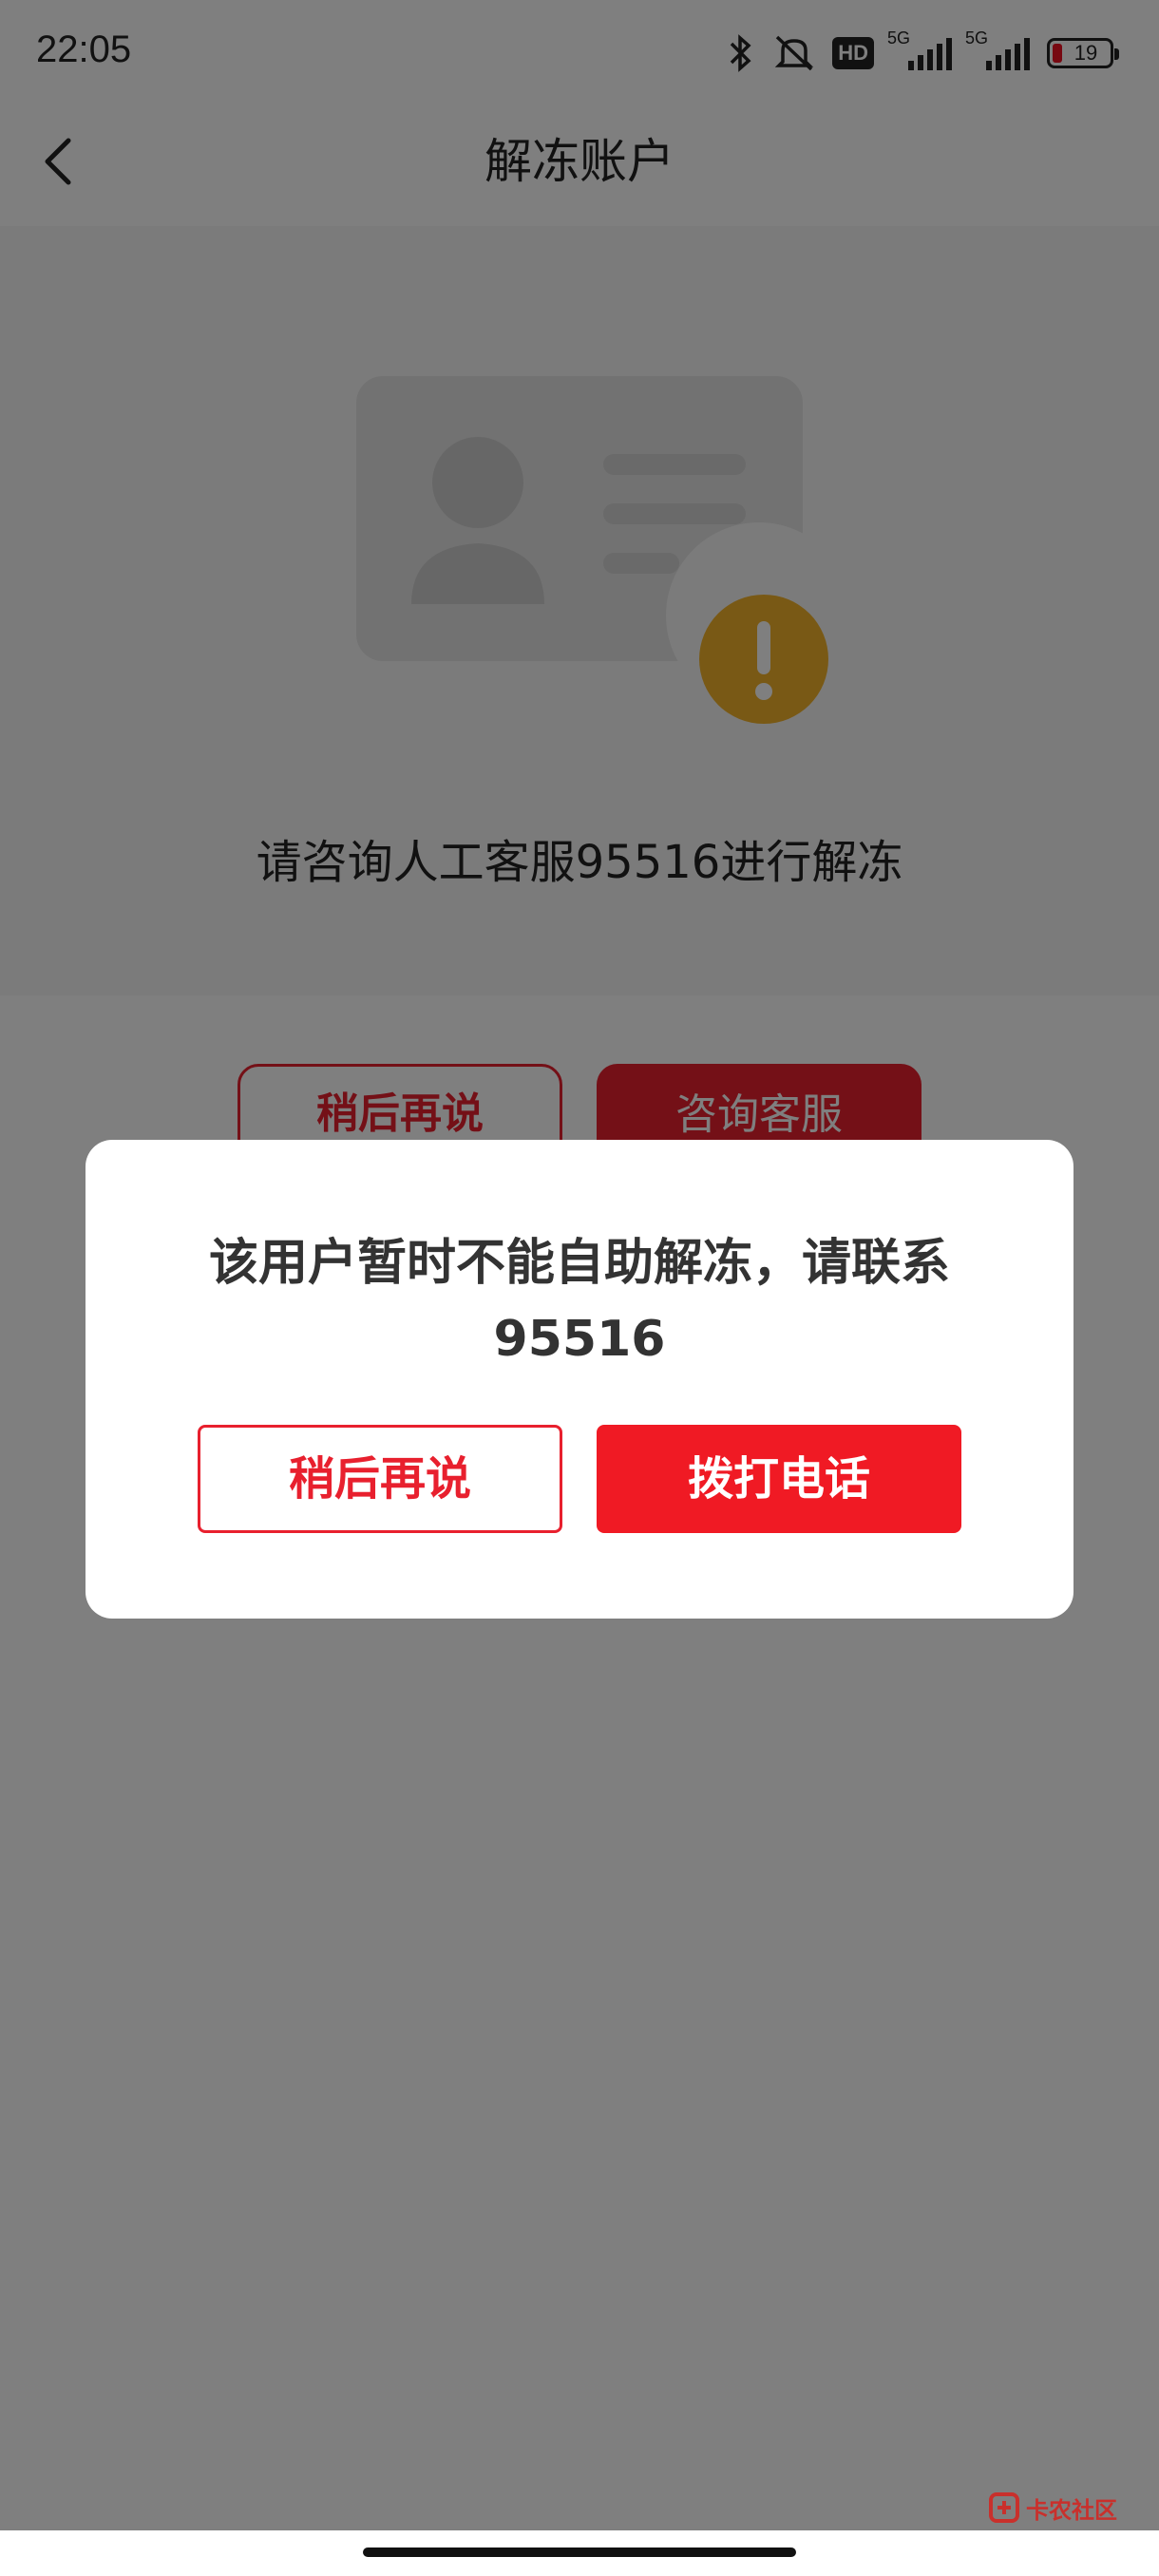  I want to click on home-indicator, so click(579, 2552).